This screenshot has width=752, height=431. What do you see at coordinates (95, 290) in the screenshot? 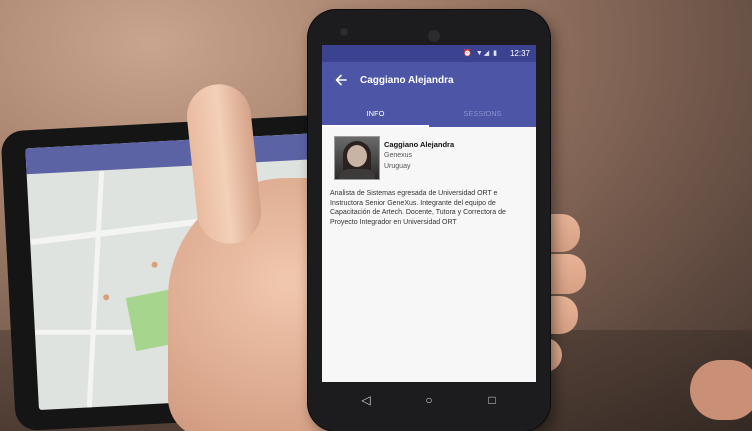
I see `map-road` at bounding box center [95, 290].